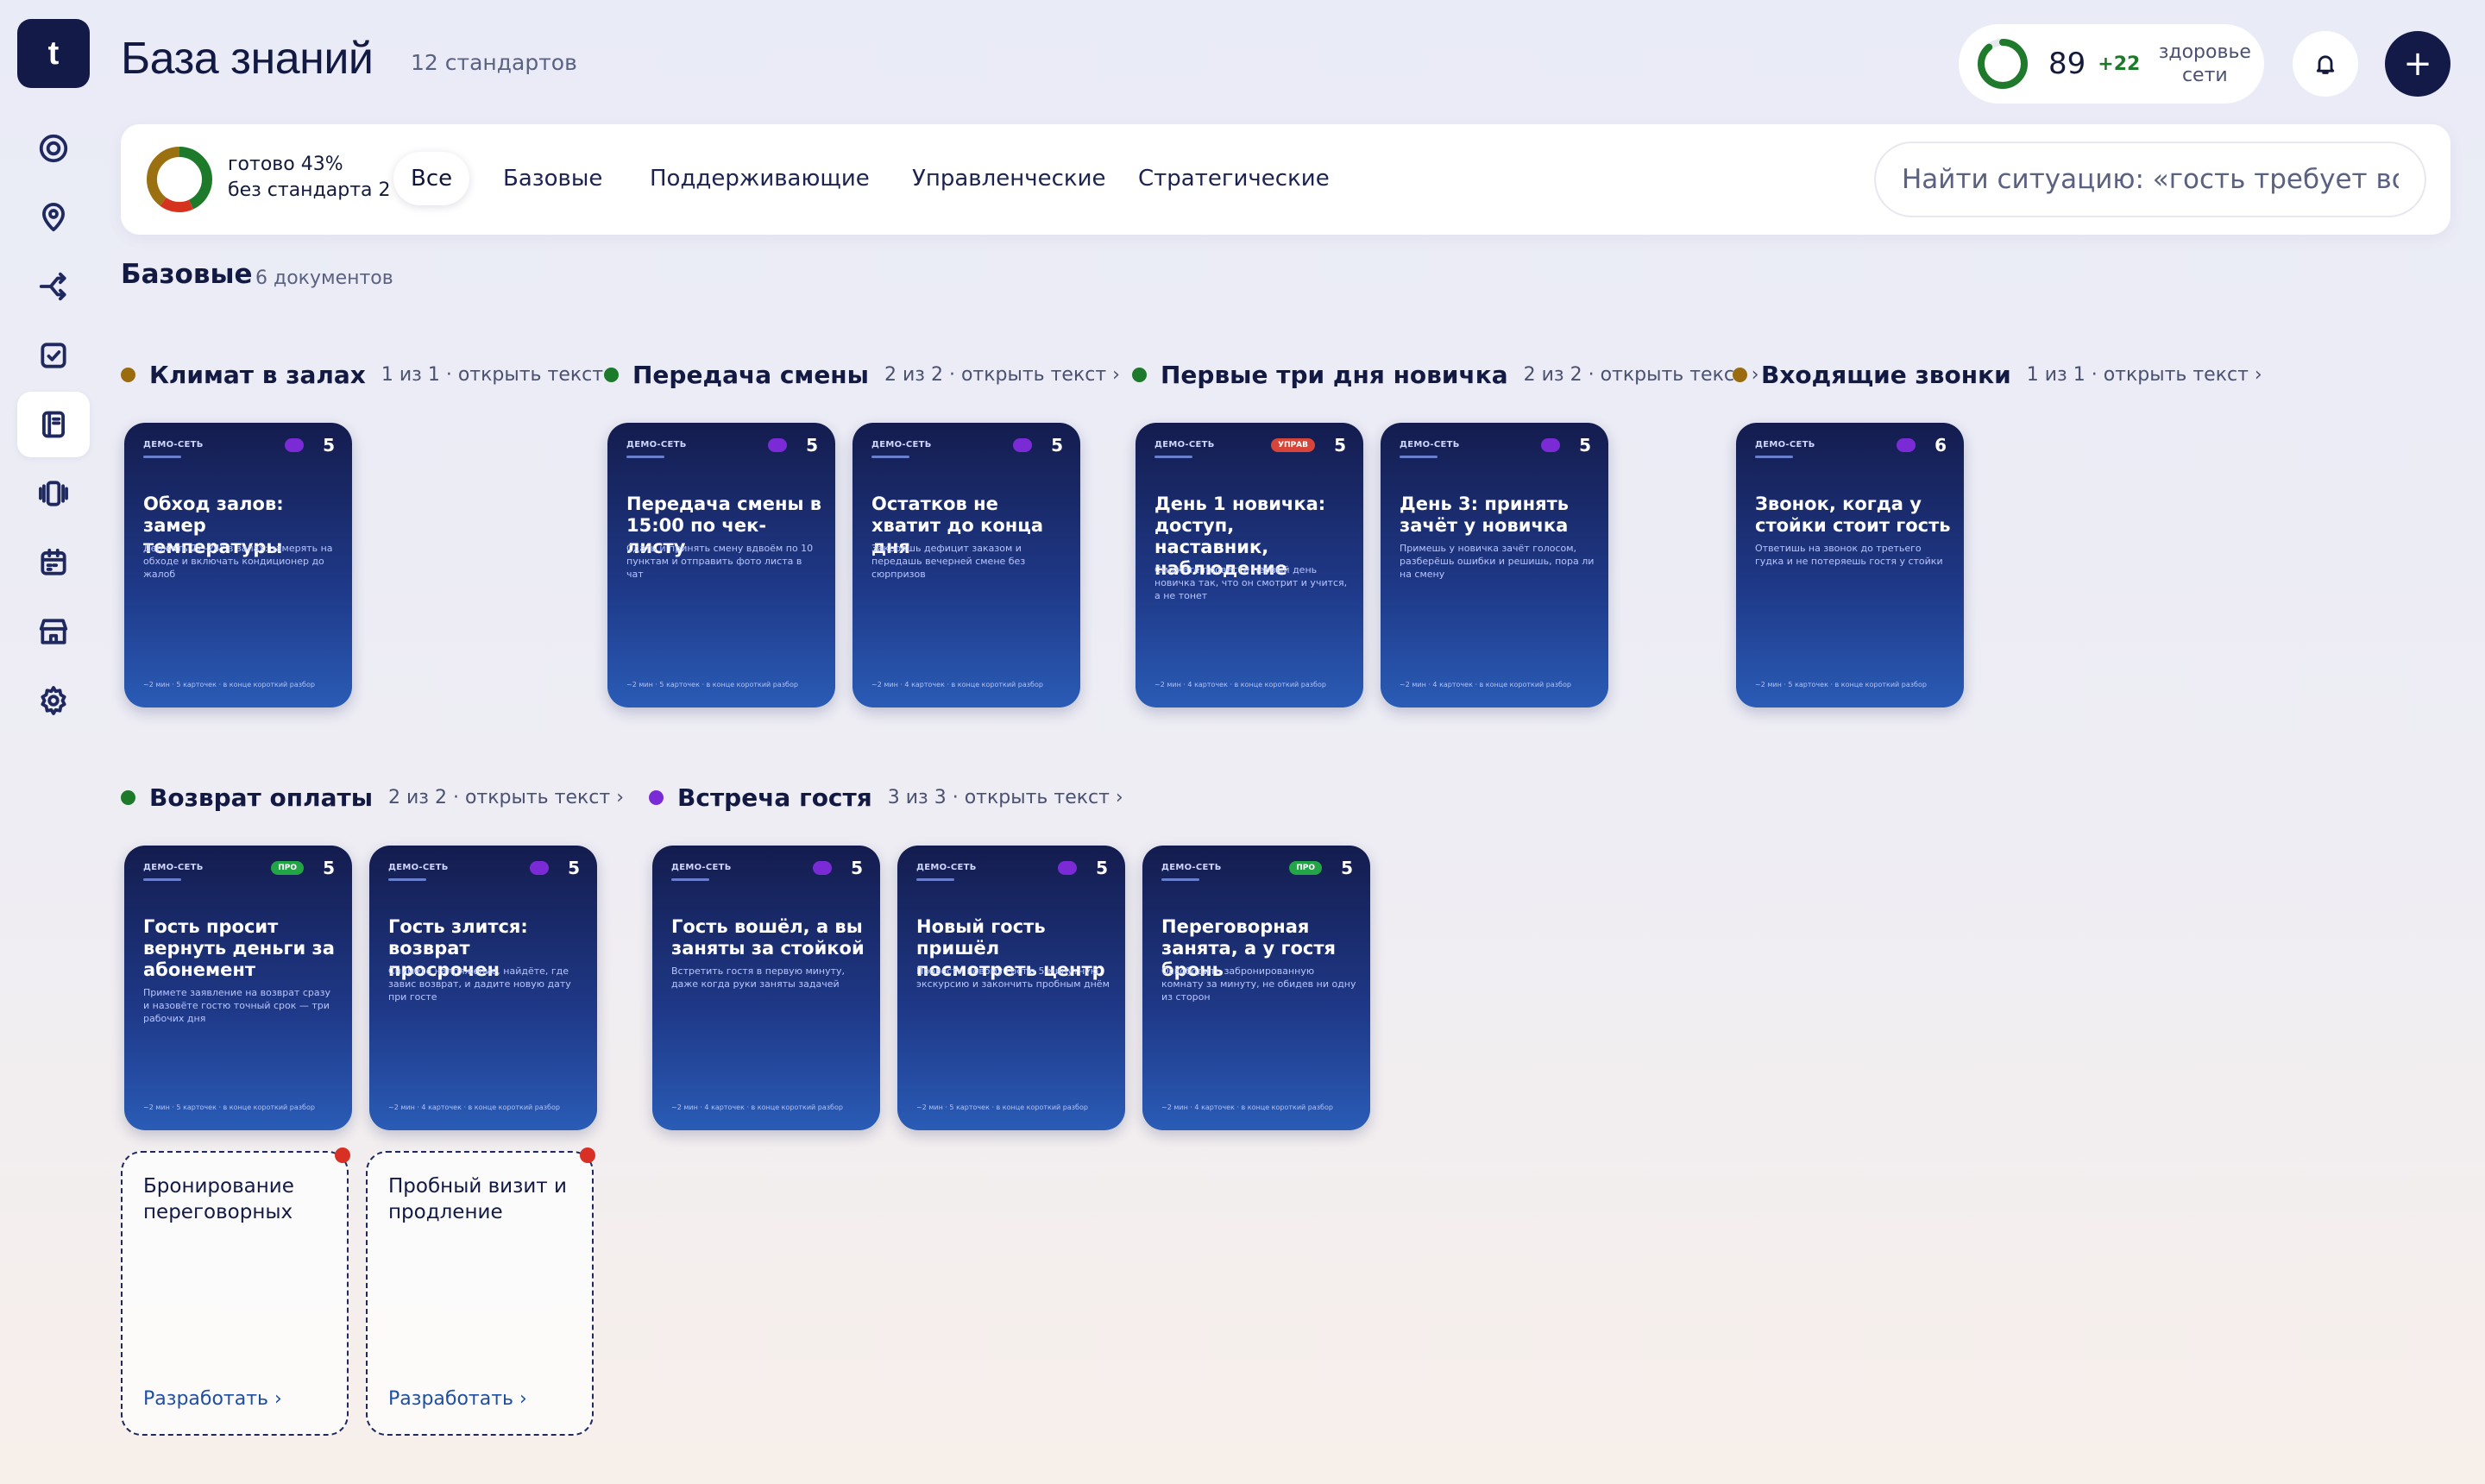 The image size is (2485, 1484). Describe the element at coordinates (477, 1199) in the screenshot. I see `draft-title: Пробный визит и продление` at that location.